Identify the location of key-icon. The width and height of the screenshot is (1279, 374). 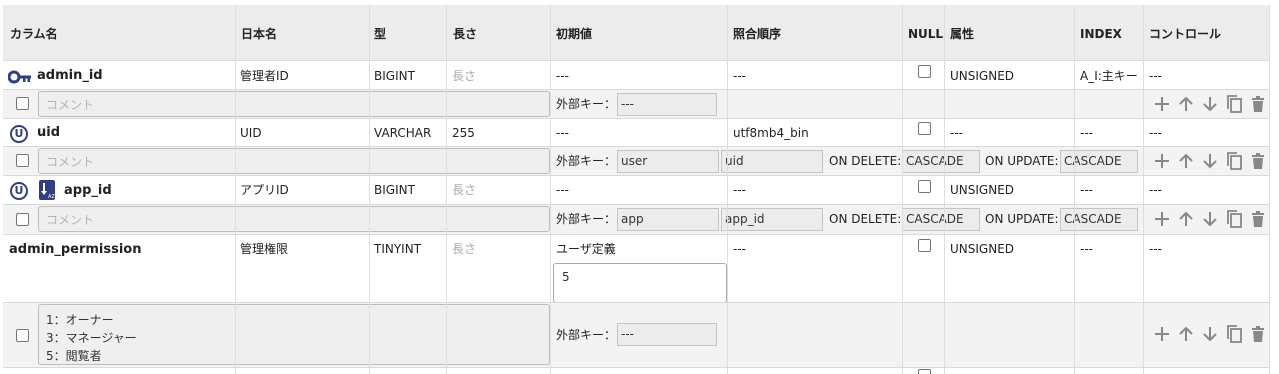
(19, 77).